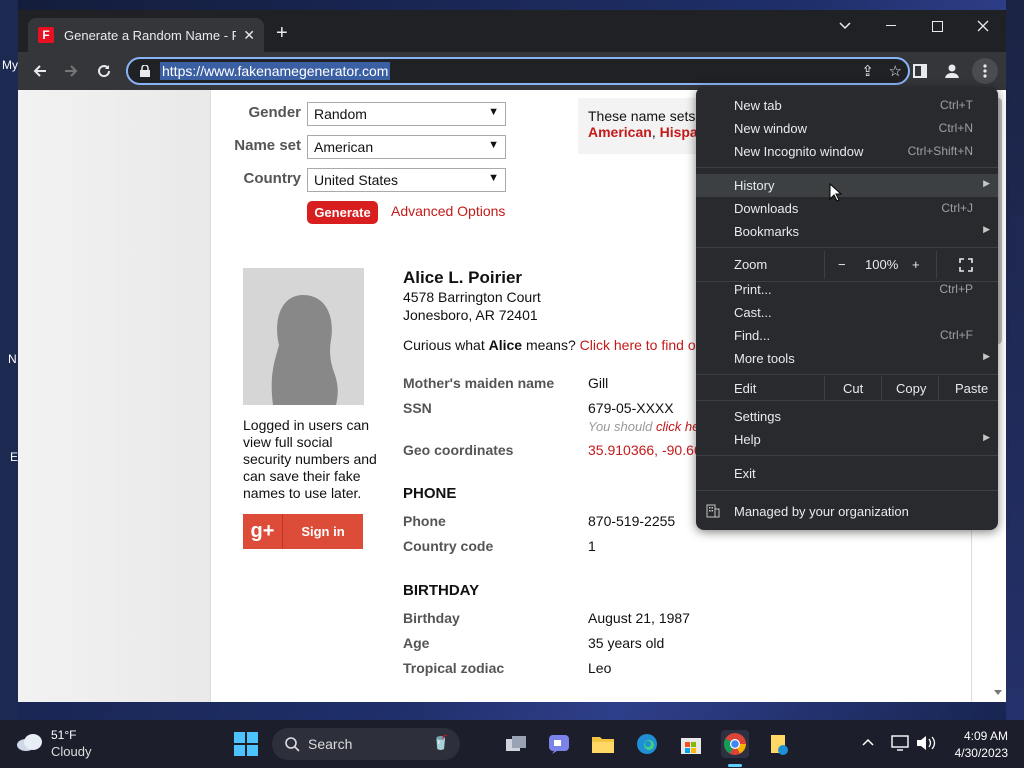 This screenshot has height=768, width=1024. Describe the element at coordinates (974, 753) in the screenshot. I see `clock-date: 4/30/2023` at that location.